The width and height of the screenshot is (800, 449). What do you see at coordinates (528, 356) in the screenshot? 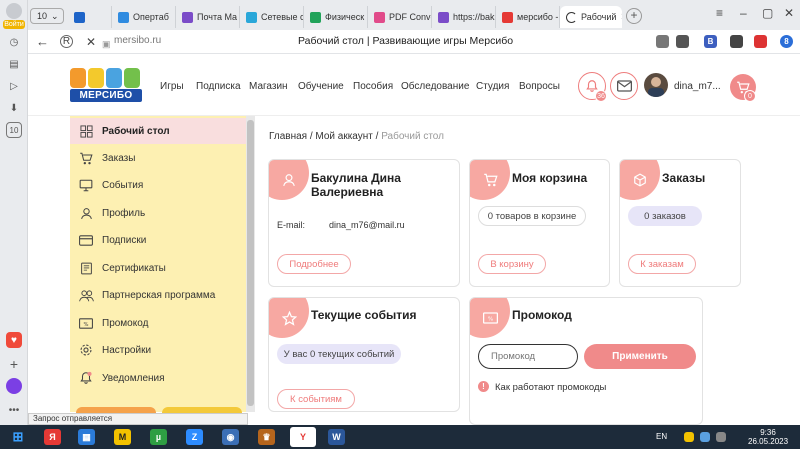
I see `promo-code-input` at bounding box center [528, 356].